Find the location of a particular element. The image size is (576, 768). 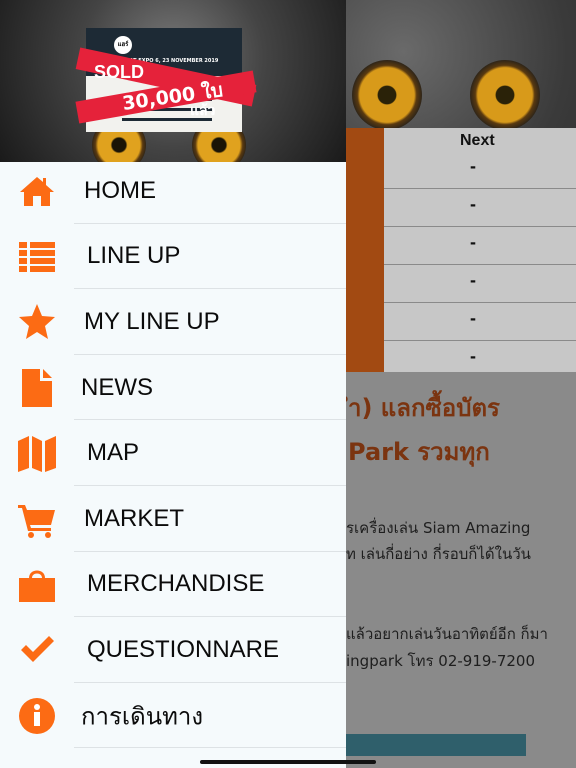

info-icon is located at coordinates (37, 716).